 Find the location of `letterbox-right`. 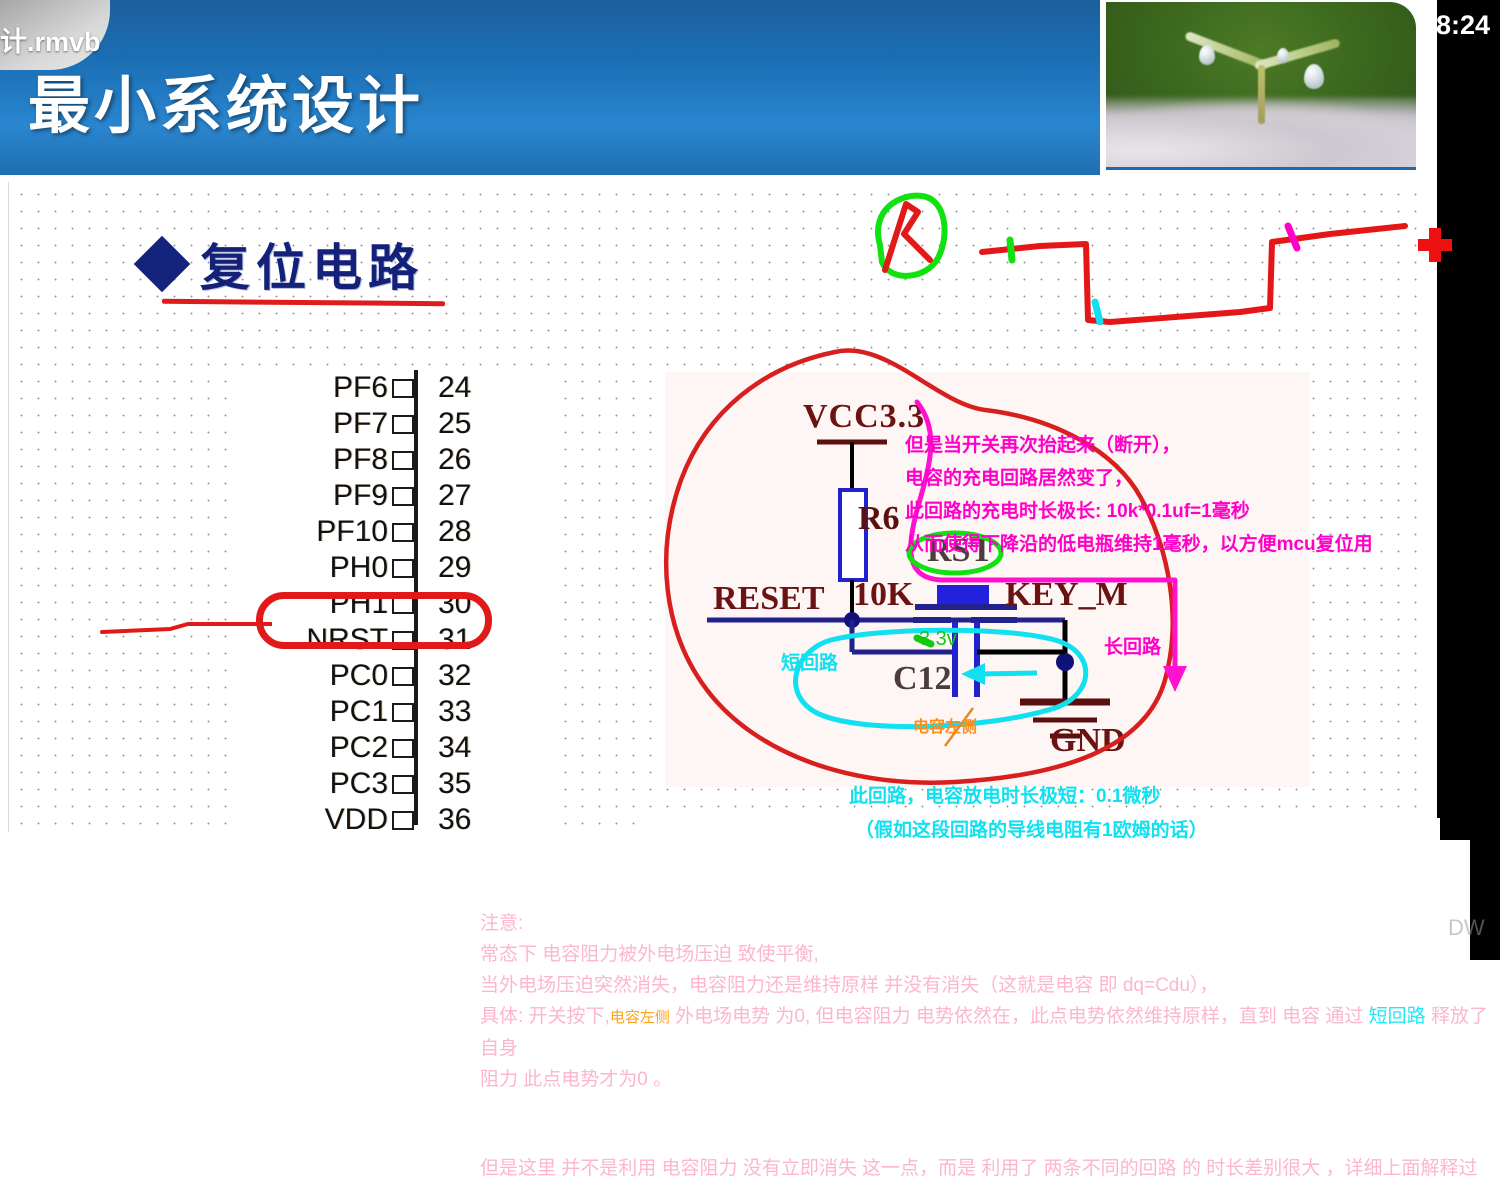

letterbox-right is located at coordinates (1468, 420).